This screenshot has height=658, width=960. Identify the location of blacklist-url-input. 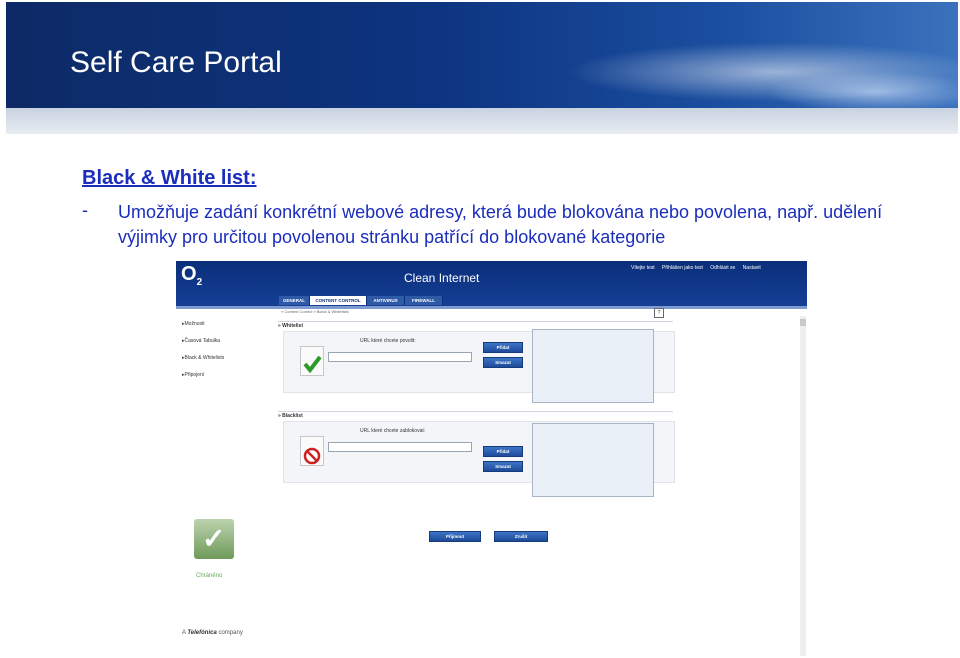
(400, 447).